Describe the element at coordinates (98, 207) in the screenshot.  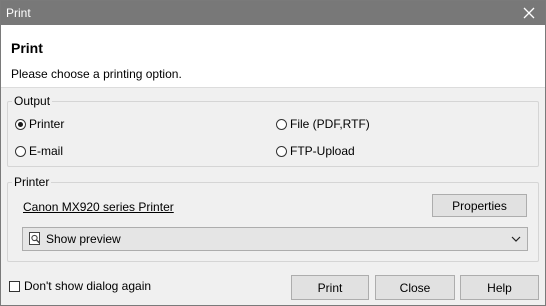
I see `printer-name-link: Canon MX920 series Printer` at that location.